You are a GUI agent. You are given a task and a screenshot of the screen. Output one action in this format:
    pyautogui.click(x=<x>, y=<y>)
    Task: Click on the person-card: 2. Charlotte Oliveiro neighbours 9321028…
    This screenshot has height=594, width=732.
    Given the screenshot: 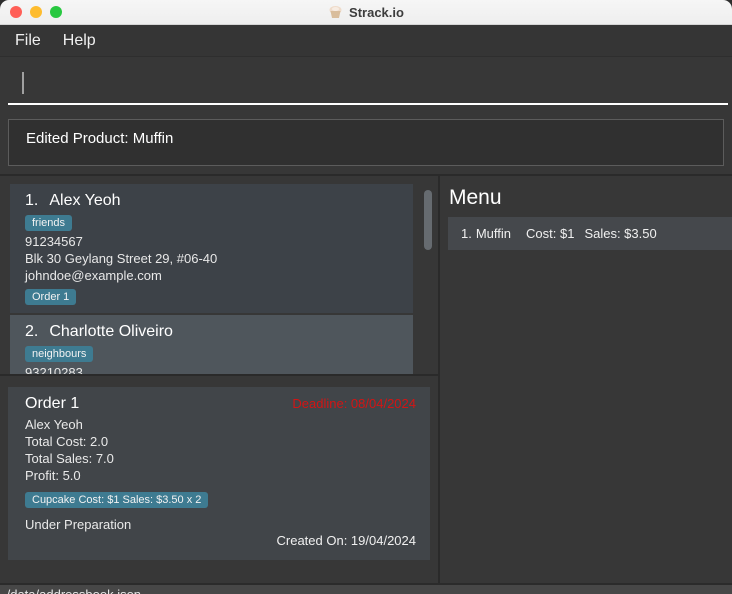 What is the action you would take?
    pyautogui.click(x=211, y=344)
    